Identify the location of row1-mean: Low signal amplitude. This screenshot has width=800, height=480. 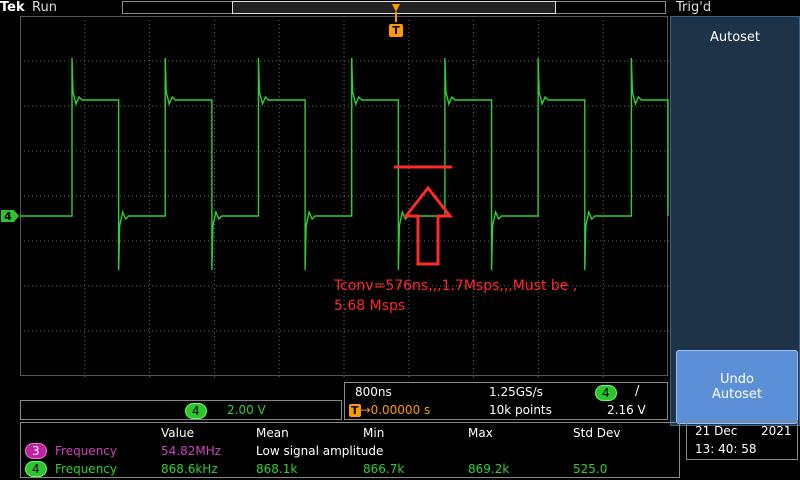
(320, 451).